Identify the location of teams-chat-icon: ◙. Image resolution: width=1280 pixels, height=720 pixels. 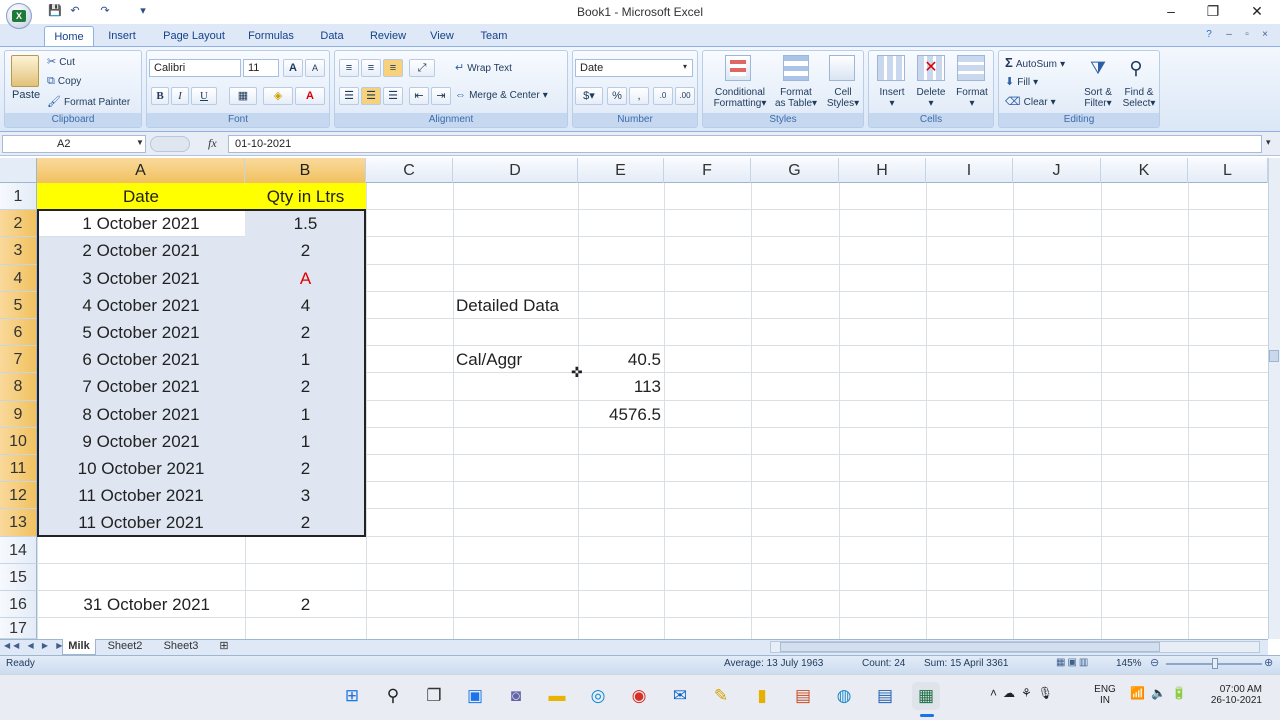
(516, 696).